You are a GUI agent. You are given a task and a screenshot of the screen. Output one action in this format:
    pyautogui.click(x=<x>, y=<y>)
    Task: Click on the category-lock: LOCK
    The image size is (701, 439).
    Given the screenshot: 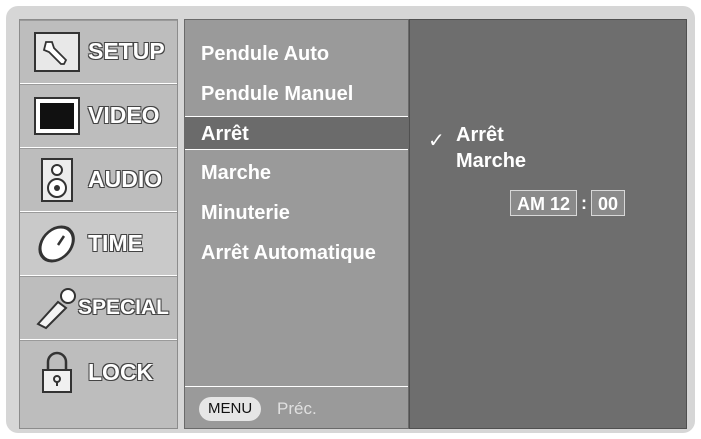 What is the action you would take?
    pyautogui.click(x=98, y=372)
    